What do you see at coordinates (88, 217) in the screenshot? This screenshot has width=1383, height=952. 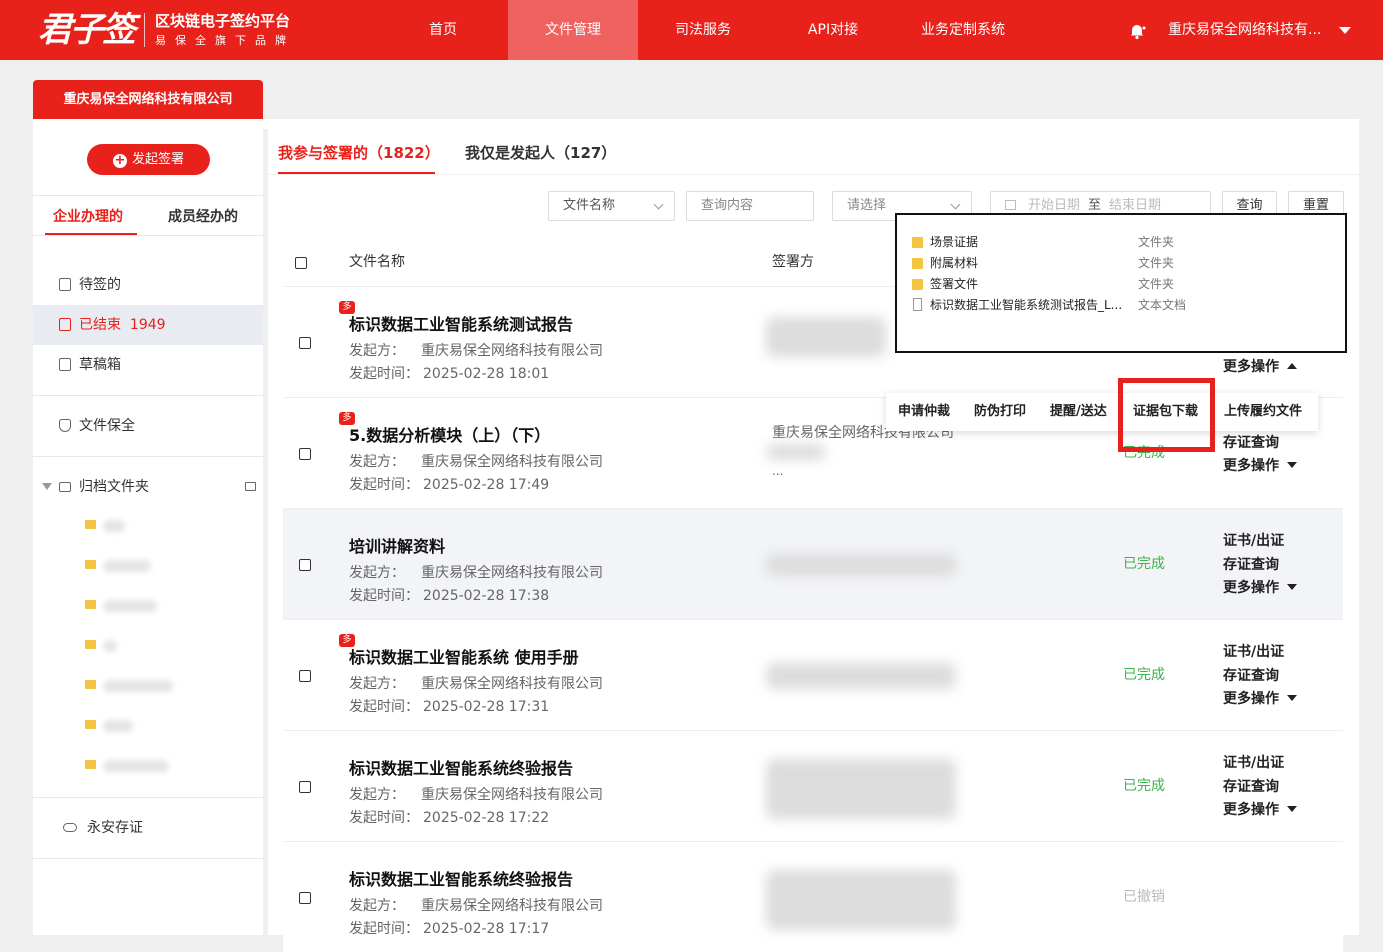 I see `tab-enterprise-handled: 企业办理的` at bounding box center [88, 217].